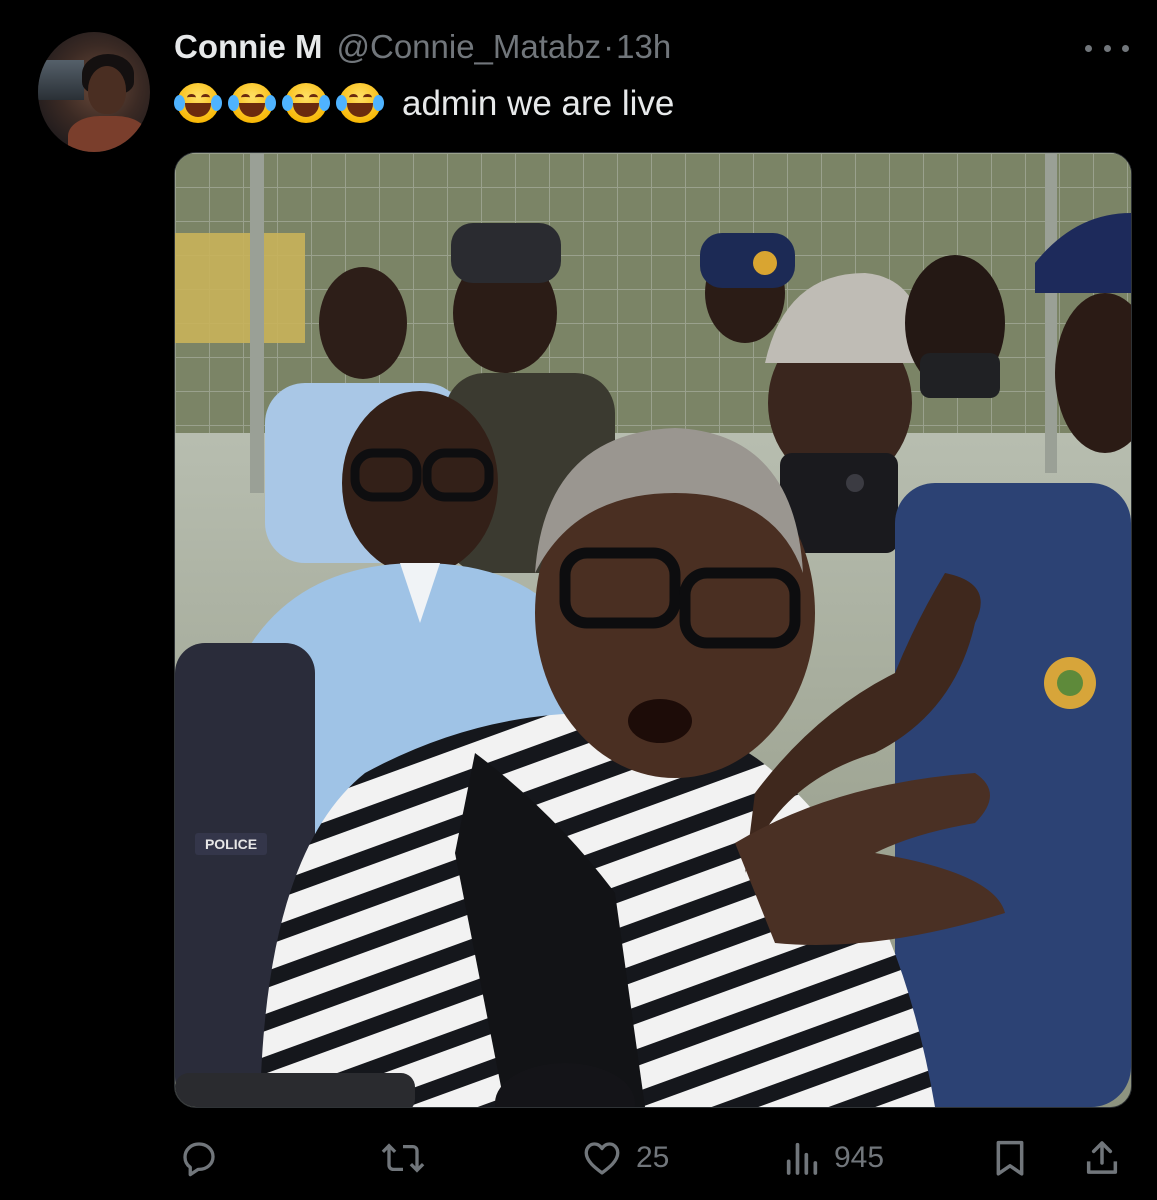  I want to click on bookmark-icon, so click(1010, 1158).